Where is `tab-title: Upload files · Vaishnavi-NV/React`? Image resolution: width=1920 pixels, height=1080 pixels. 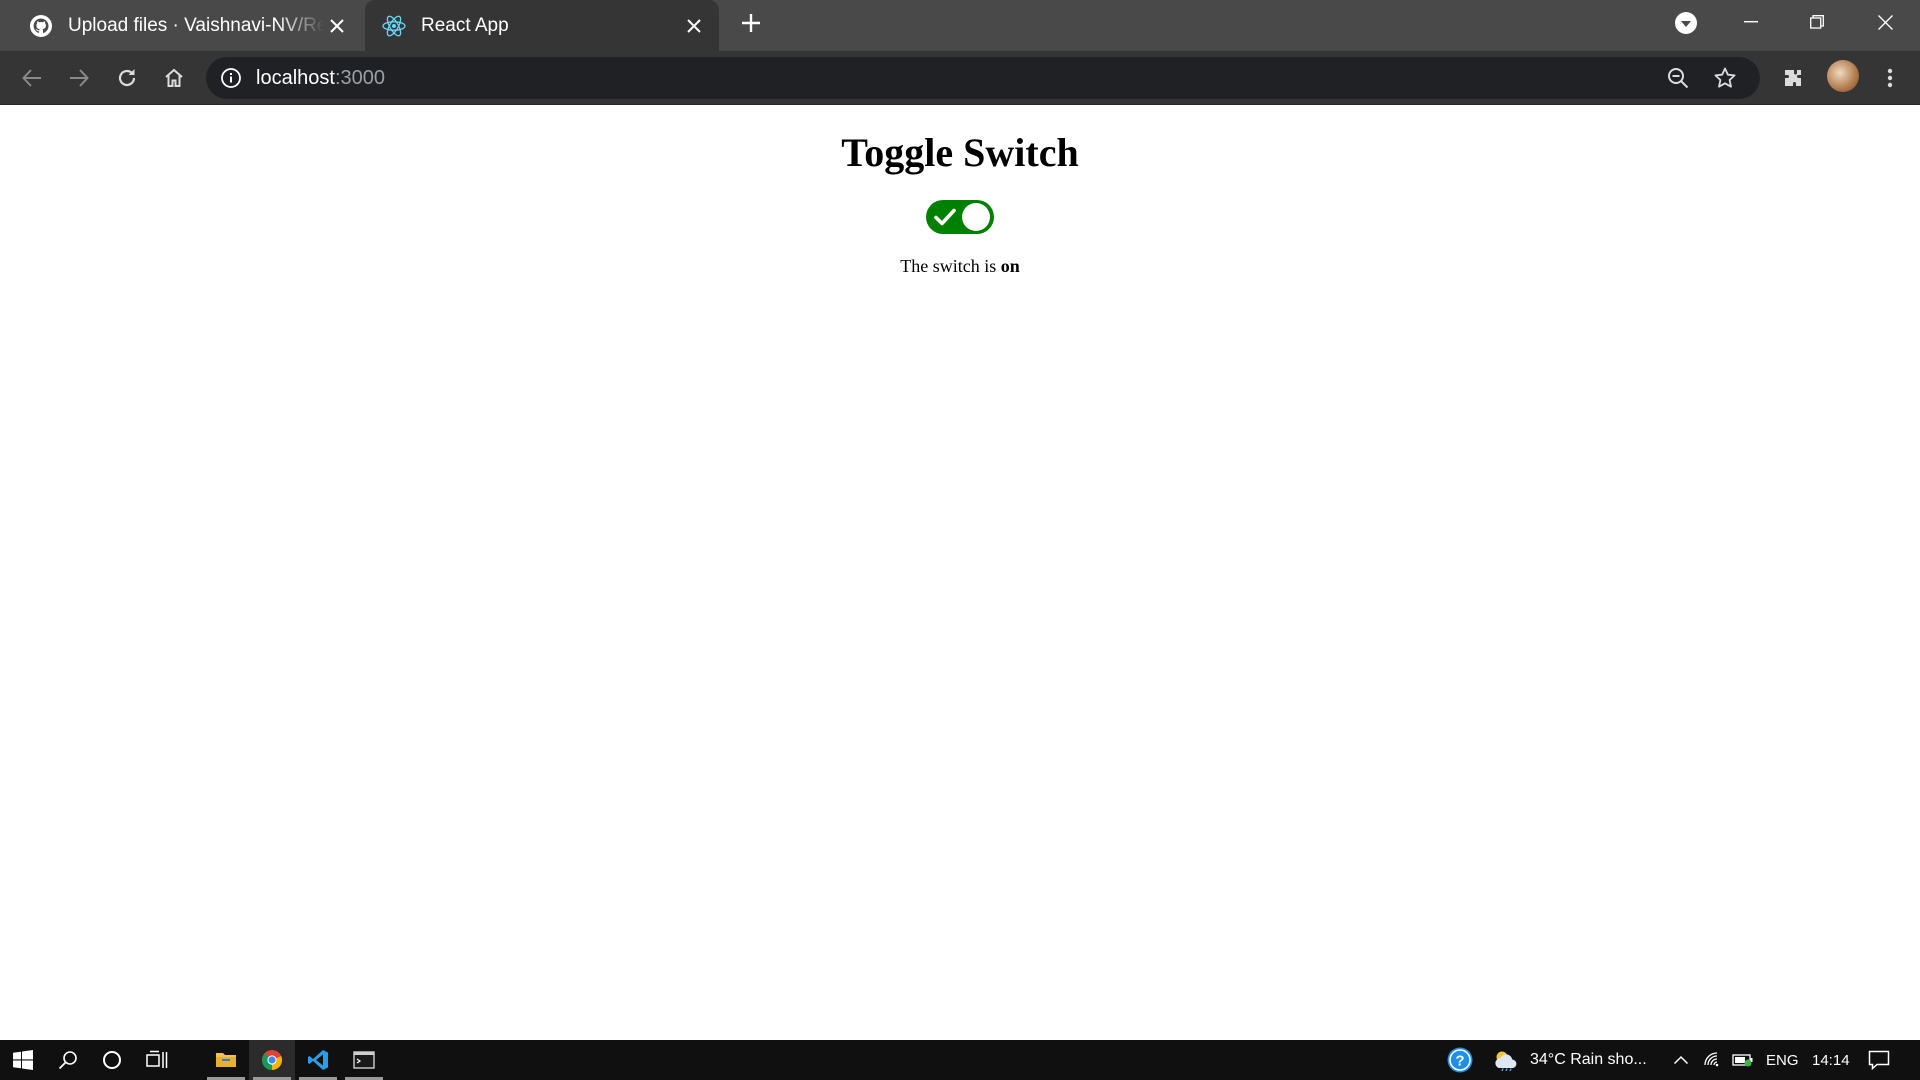
tab-title: Upload files · Vaishnavi-NV/React is located at coordinates (196, 25).